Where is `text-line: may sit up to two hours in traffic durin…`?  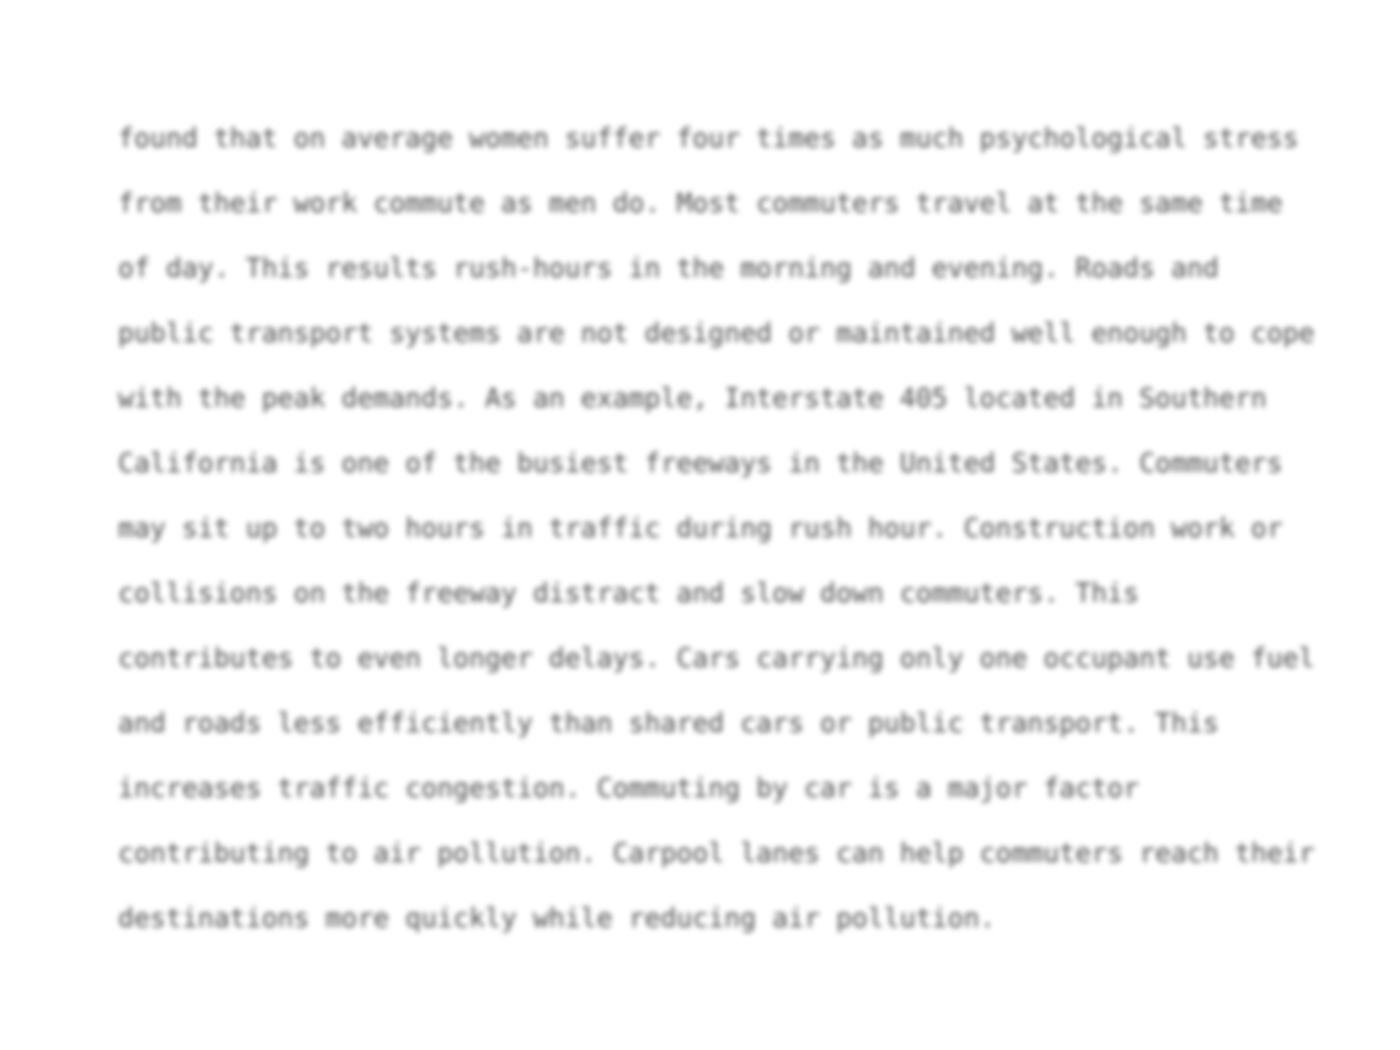 text-line: may sit up to two hours in traffic durin… is located at coordinates (700, 528).